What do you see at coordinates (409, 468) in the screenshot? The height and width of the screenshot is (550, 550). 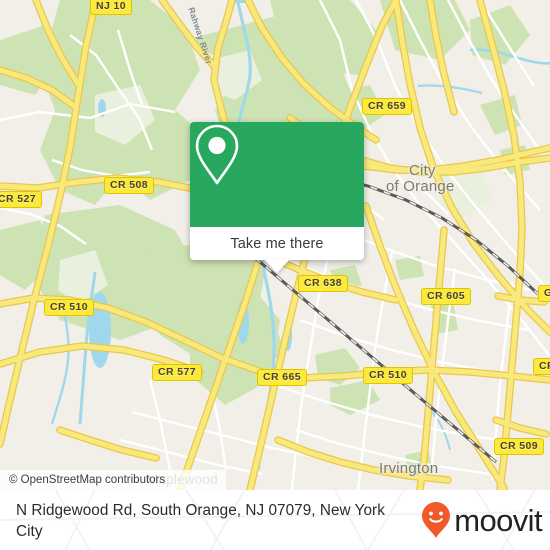 I see `place-label: Irvington` at bounding box center [409, 468].